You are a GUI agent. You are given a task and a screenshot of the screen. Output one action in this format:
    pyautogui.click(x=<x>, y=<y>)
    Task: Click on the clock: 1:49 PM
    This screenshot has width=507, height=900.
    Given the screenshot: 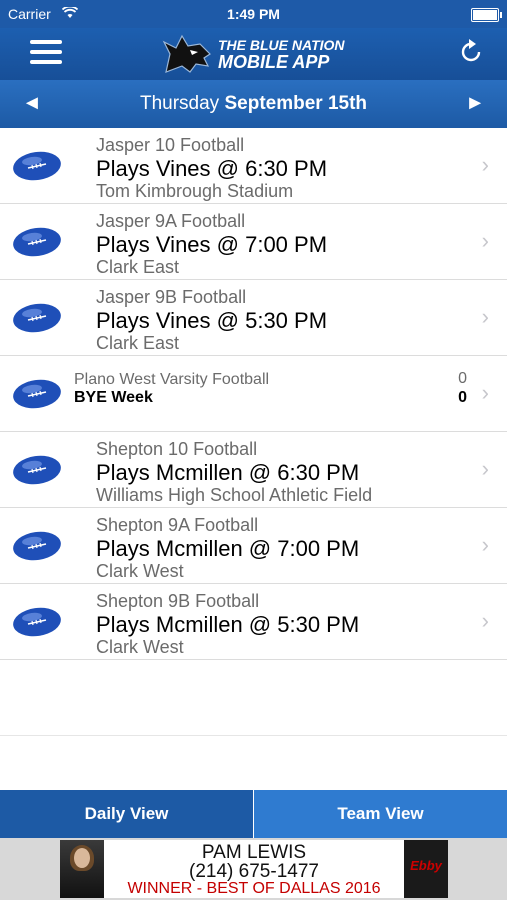 What is the action you would take?
    pyautogui.click(x=253, y=14)
    